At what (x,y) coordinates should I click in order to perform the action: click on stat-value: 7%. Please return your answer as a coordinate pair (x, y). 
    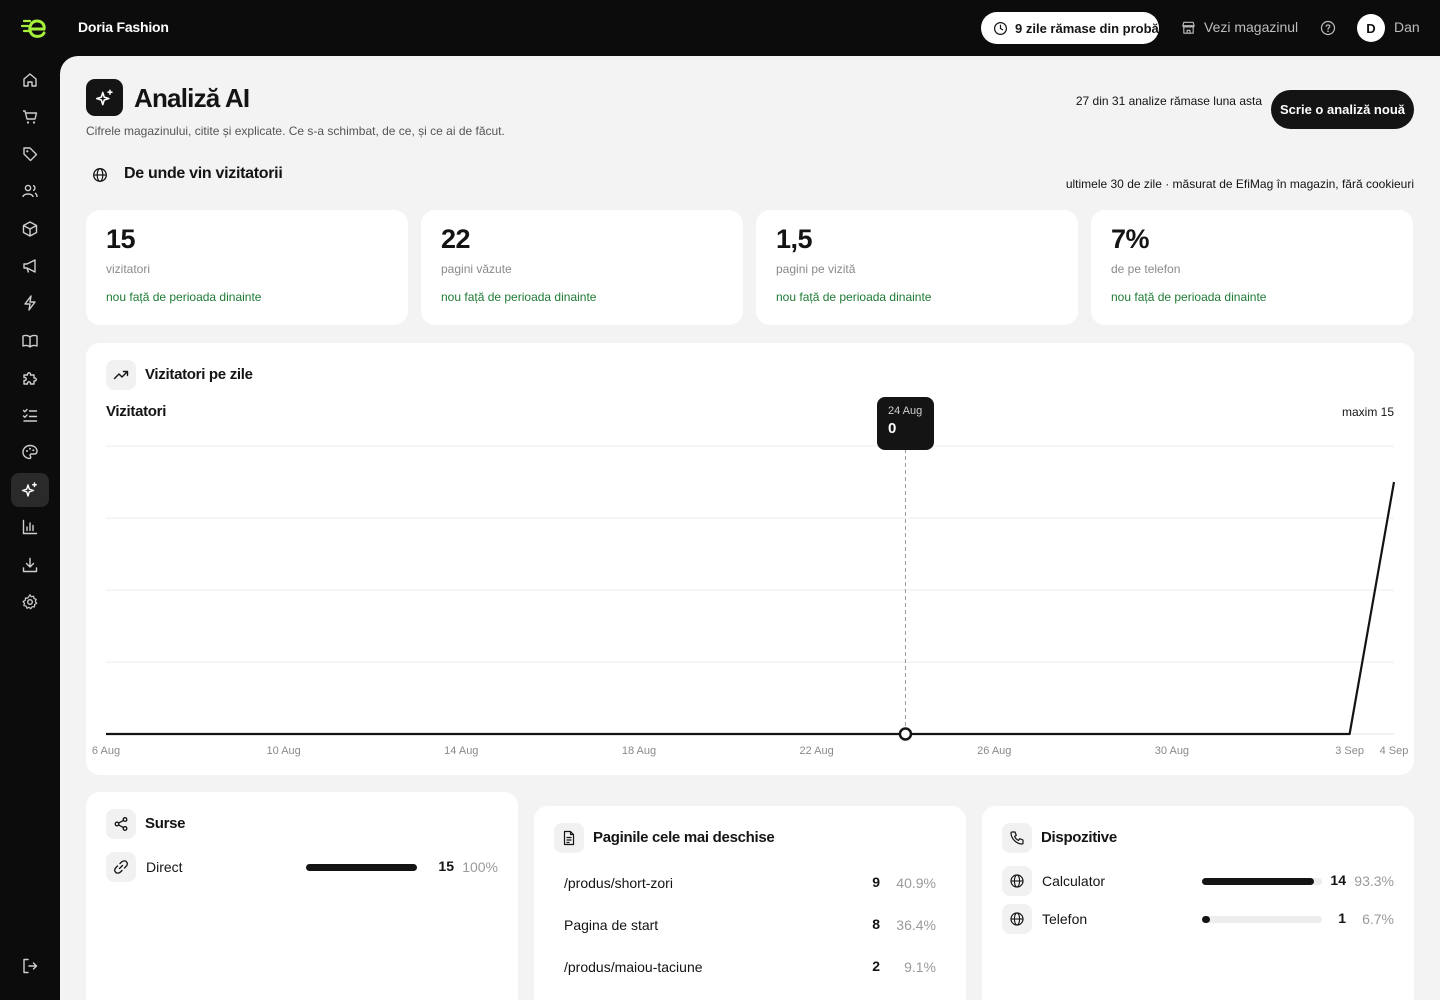
    Looking at the image, I should click on (1130, 239).